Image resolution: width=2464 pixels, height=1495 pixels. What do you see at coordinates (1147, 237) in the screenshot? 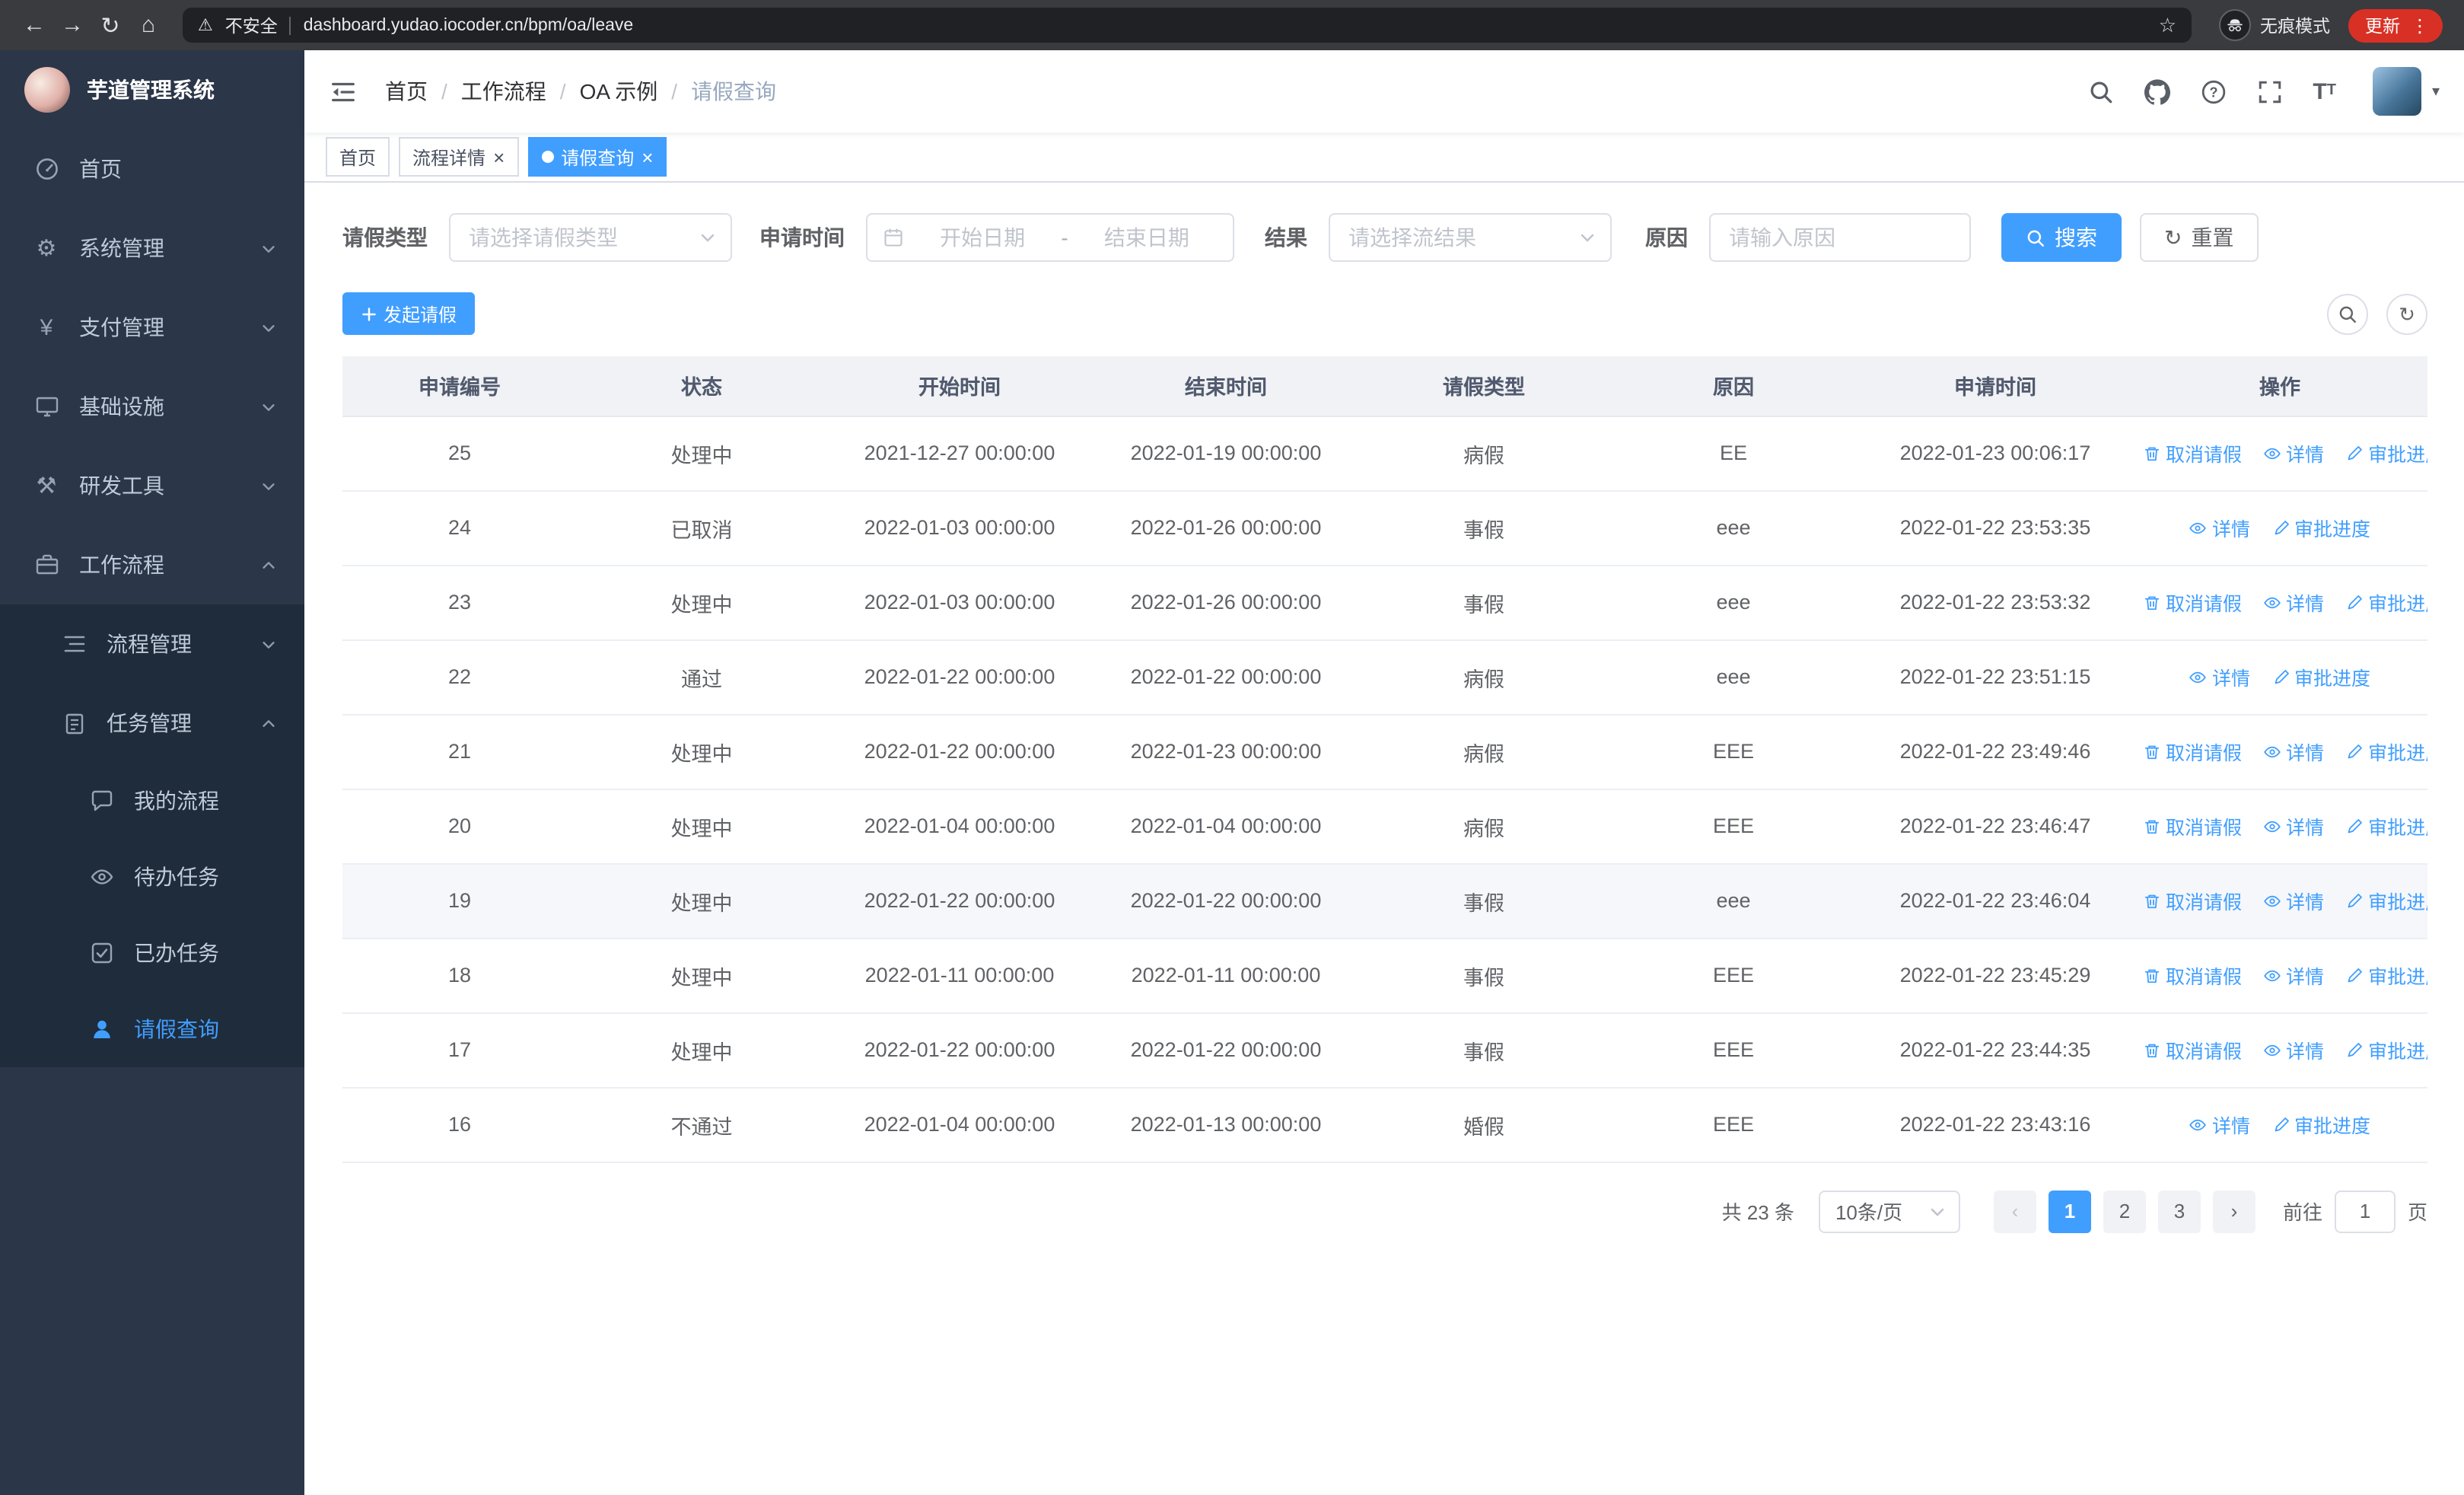
I see `date-end-placeholder: 结束日期` at bounding box center [1147, 237].